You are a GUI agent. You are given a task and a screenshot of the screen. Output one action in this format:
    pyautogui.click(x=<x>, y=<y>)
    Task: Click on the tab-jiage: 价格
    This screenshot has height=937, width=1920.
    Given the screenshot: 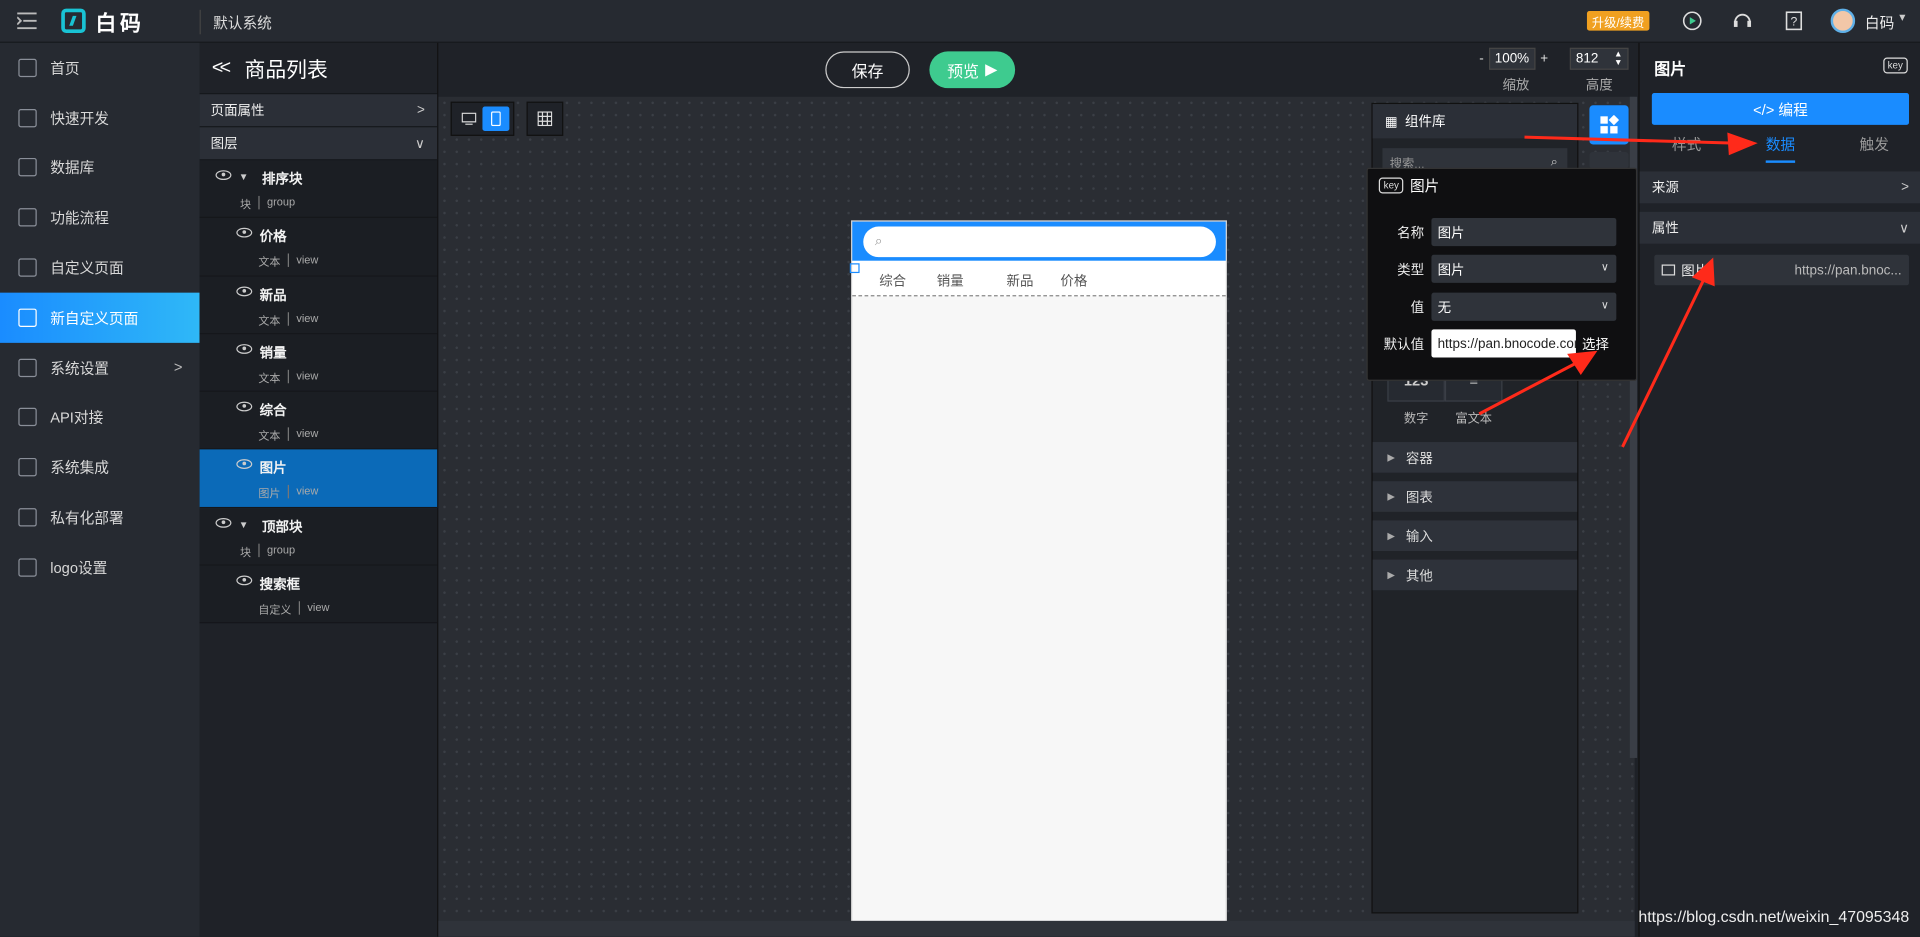 What is the action you would take?
    pyautogui.click(x=1073, y=281)
    